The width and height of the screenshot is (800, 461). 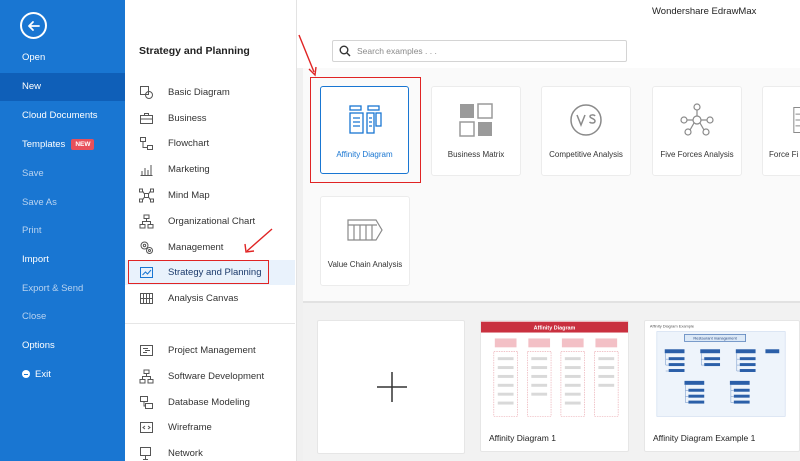 What do you see at coordinates (364, 154) in the screenshot?
I see `template-label: Affinity Diagram` at bounding box center [364, 154].